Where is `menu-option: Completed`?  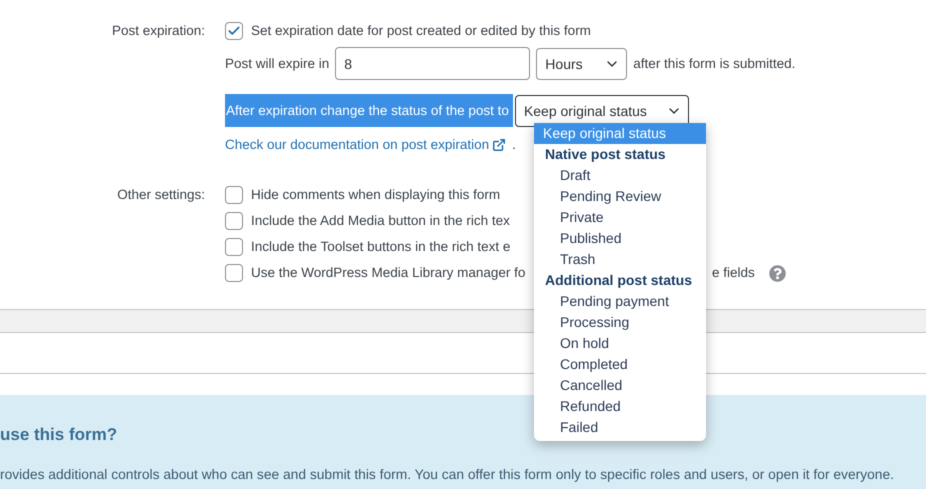 menu-option: Completed is located at coordinates (620, 364).